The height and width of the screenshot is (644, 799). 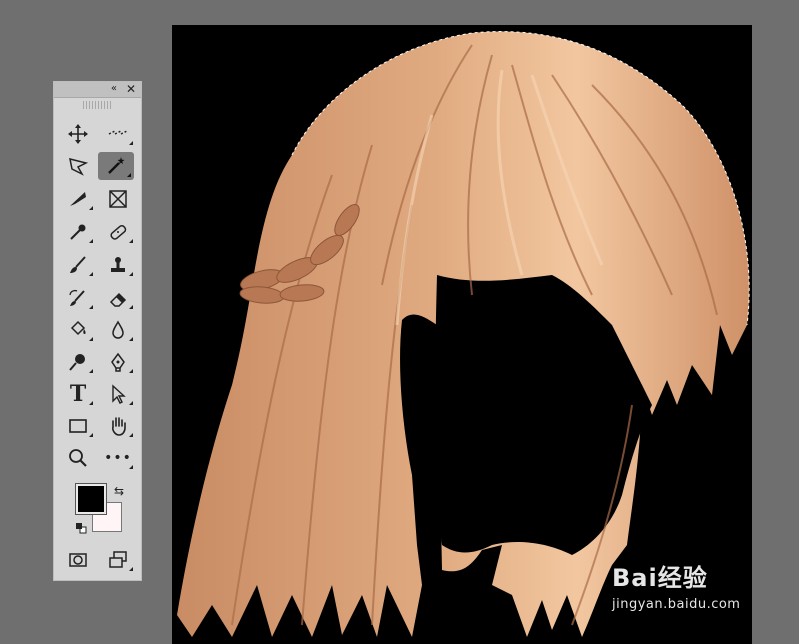 I want to click on drop-icon, so click(x=118, y=329).